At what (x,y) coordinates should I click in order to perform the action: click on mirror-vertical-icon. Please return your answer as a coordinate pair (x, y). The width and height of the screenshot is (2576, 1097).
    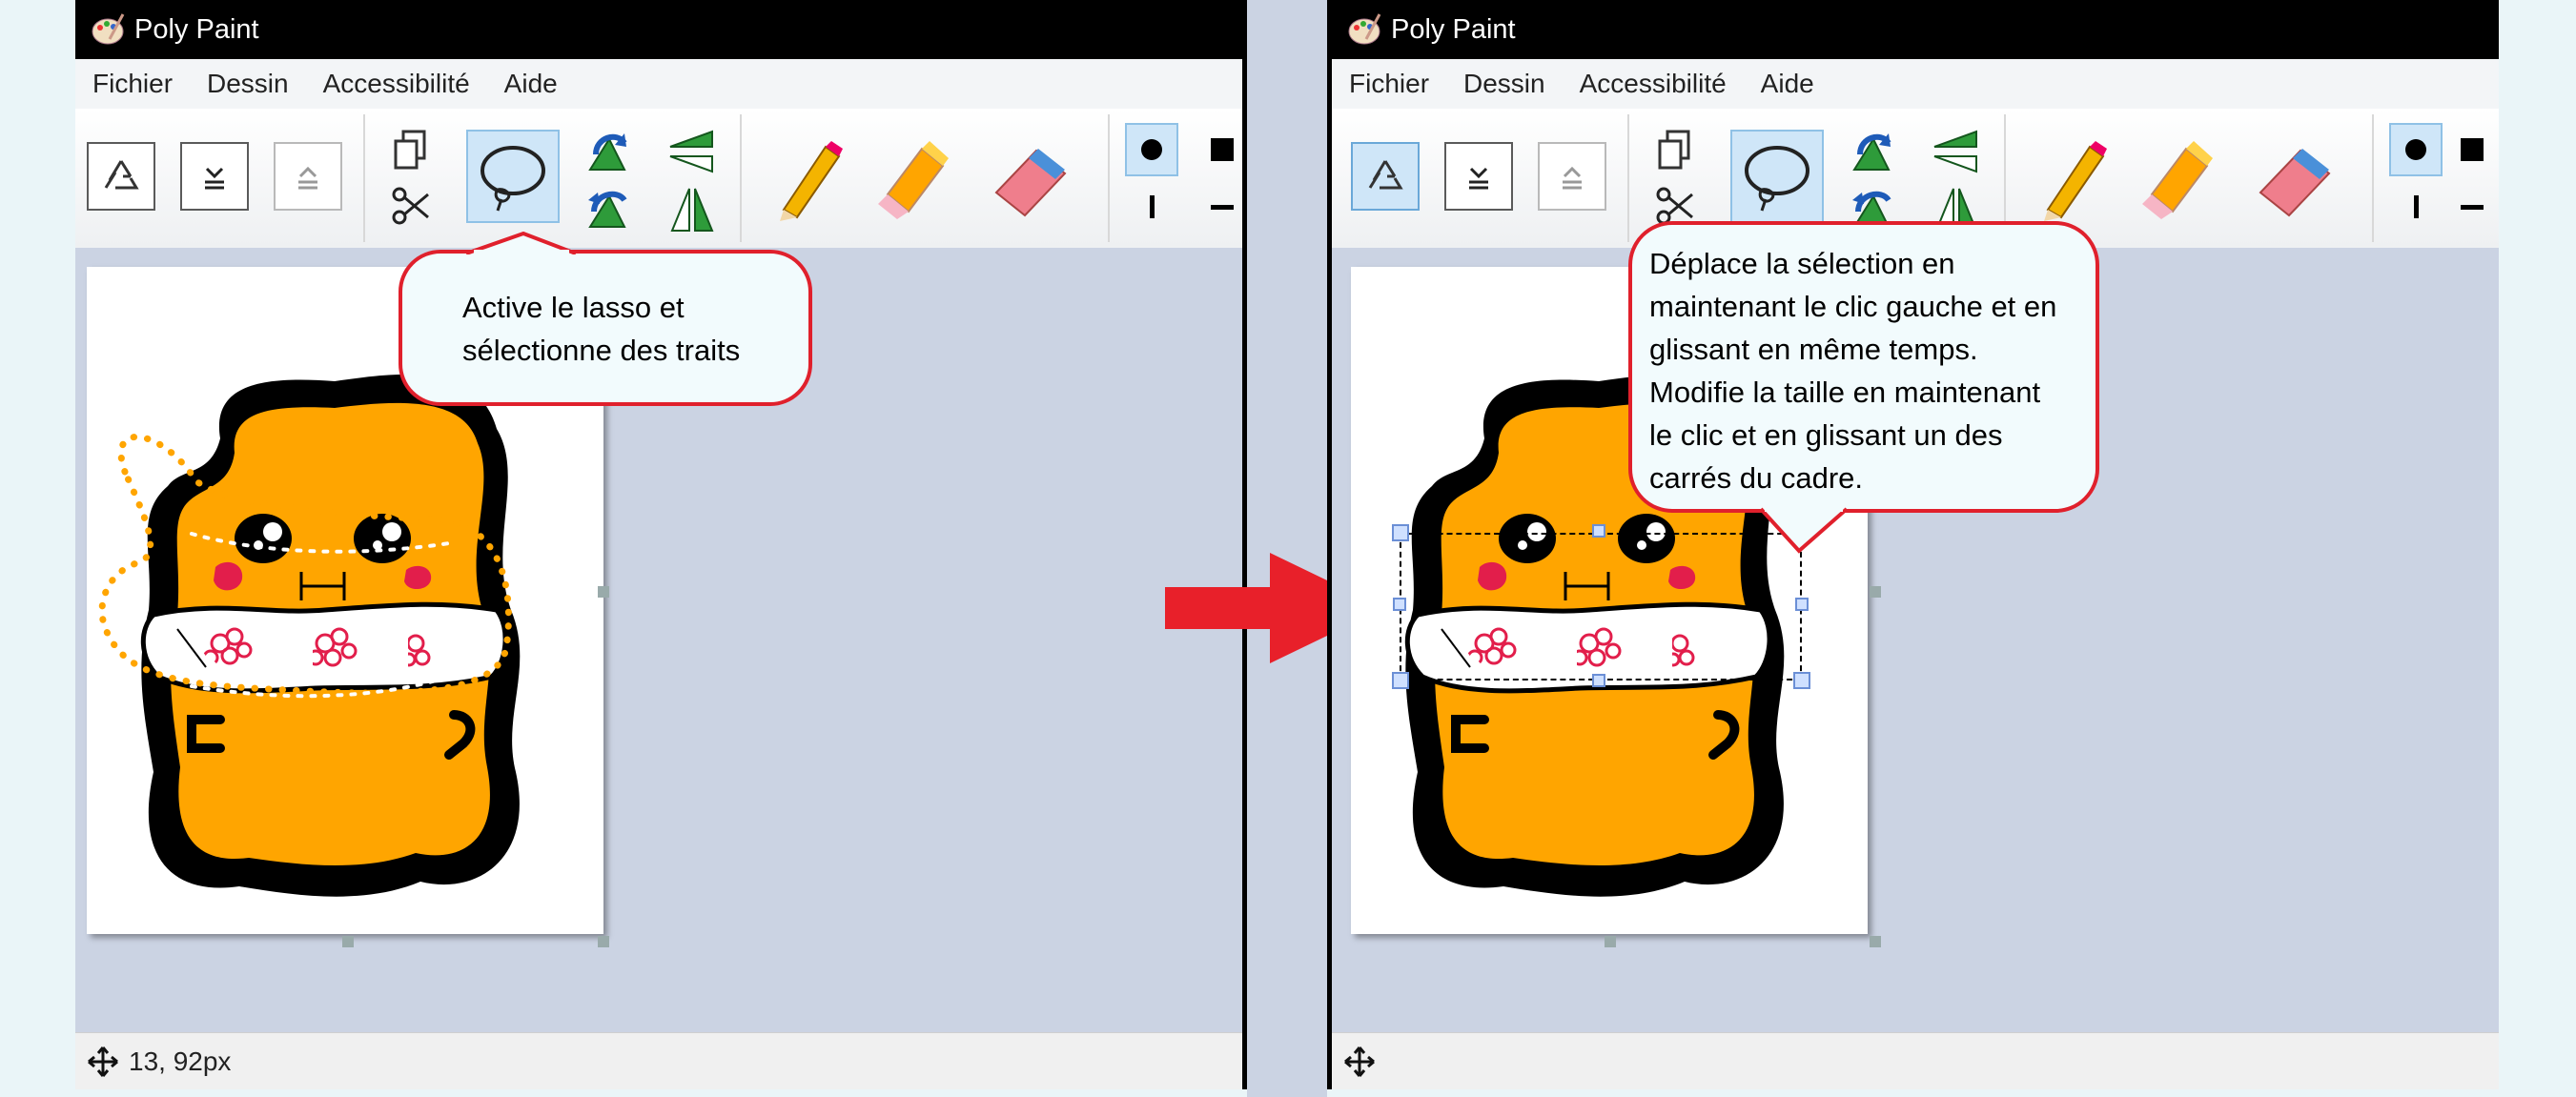
    Looking at the image, I should click on (692, 211).